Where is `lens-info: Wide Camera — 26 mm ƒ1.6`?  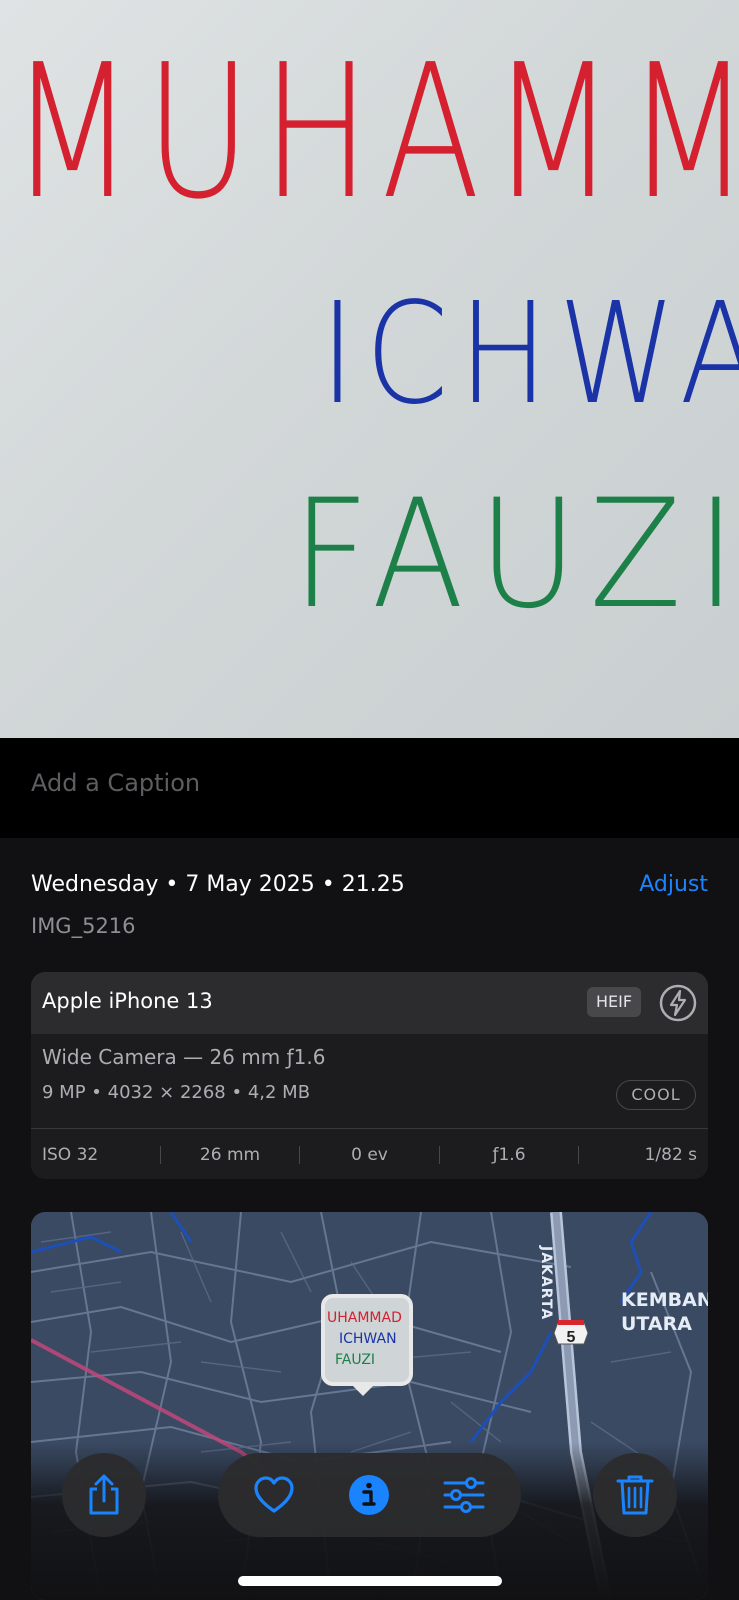 lens-info: Wide Camera — 26 mm ƒ1.6 is located at coordinates (184, 1057).